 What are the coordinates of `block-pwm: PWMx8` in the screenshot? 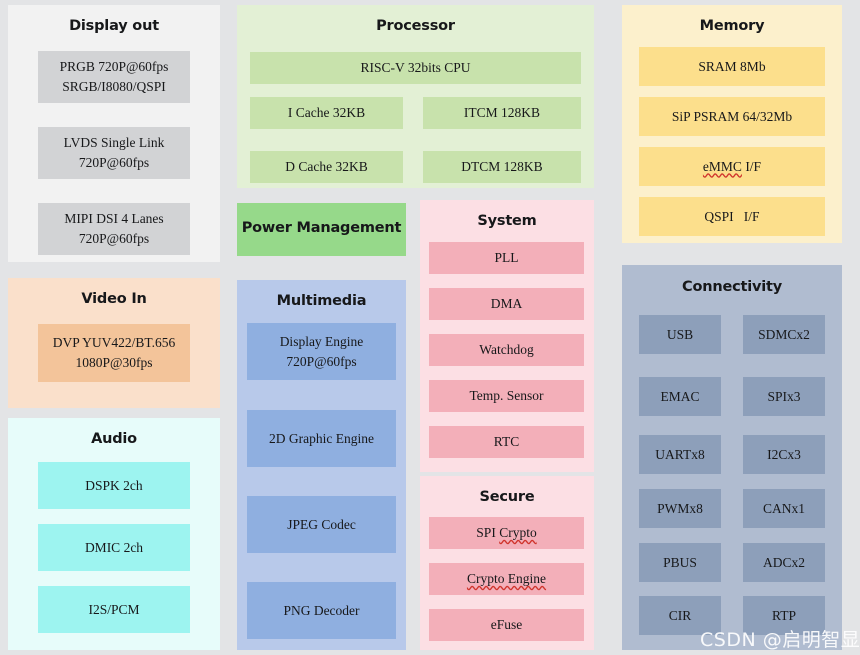 It's located at (680, 508).